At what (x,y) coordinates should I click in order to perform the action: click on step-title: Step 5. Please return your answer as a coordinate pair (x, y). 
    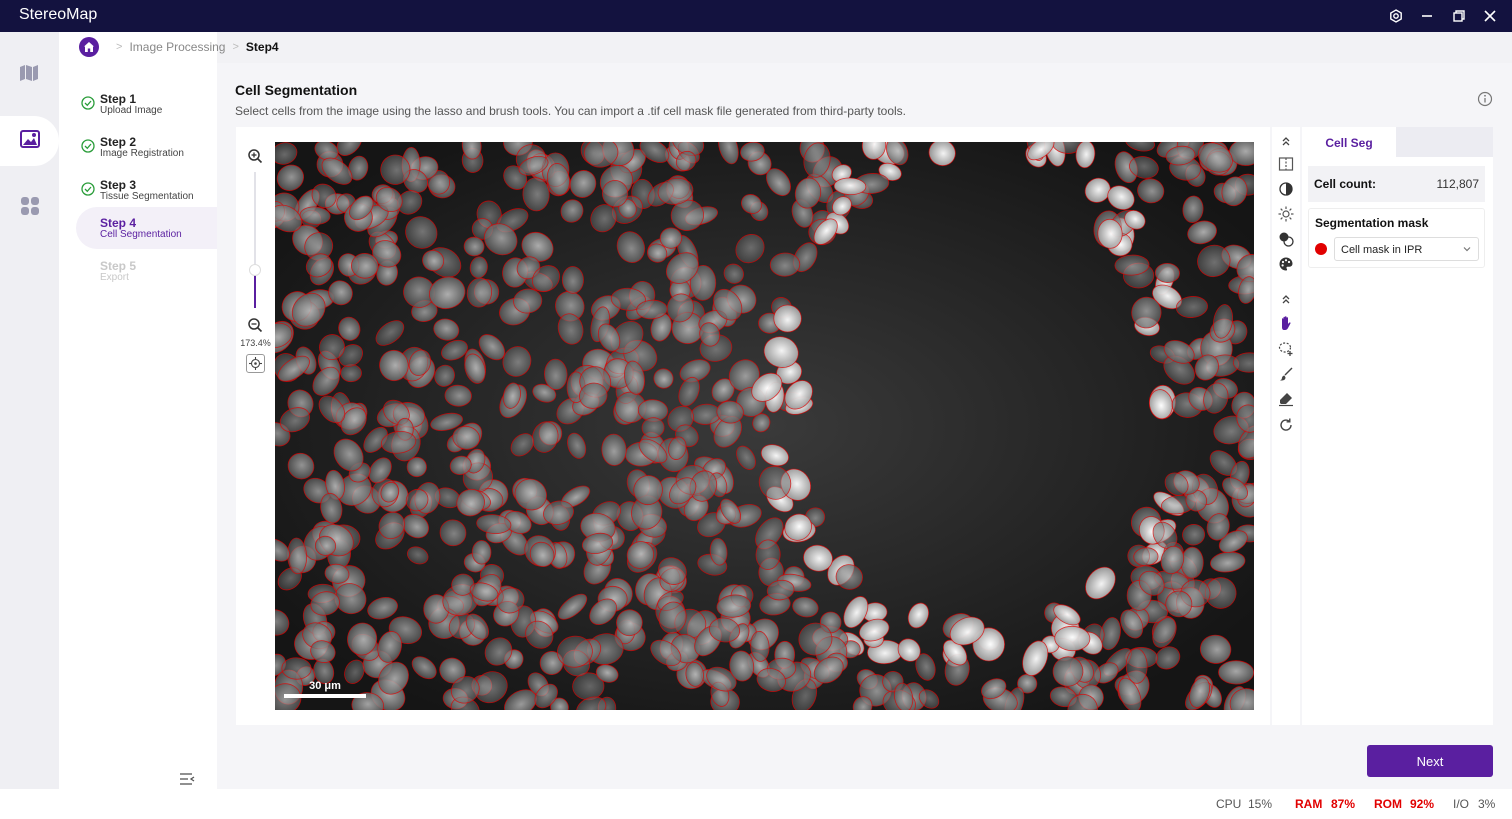
    Looking at the image, I should click on (118, 266).